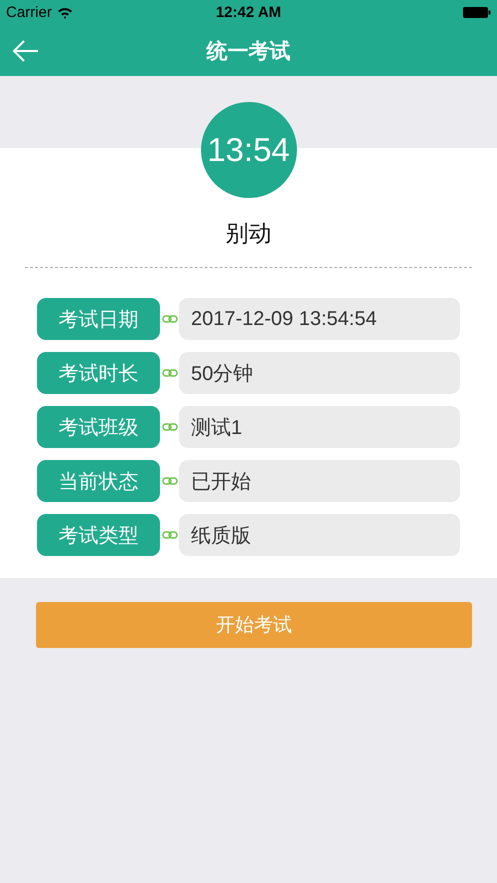 The image size is (497, 883). What do you see at coordinates (98, 373) in the screenshot?
I see `field-label: 考试时长` at bounding box center [98, 373].